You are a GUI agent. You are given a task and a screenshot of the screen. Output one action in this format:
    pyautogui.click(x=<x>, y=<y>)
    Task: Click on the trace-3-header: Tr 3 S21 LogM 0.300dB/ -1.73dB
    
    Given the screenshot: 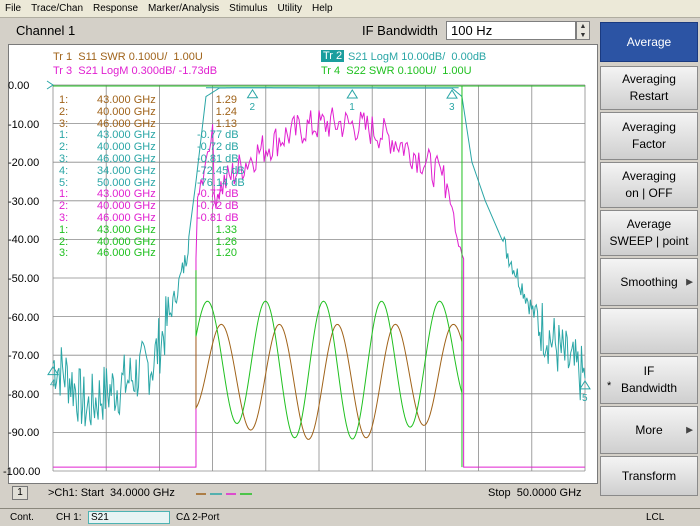 What is the action you would take?
    pyautogui.click(x=135, y=71)
    